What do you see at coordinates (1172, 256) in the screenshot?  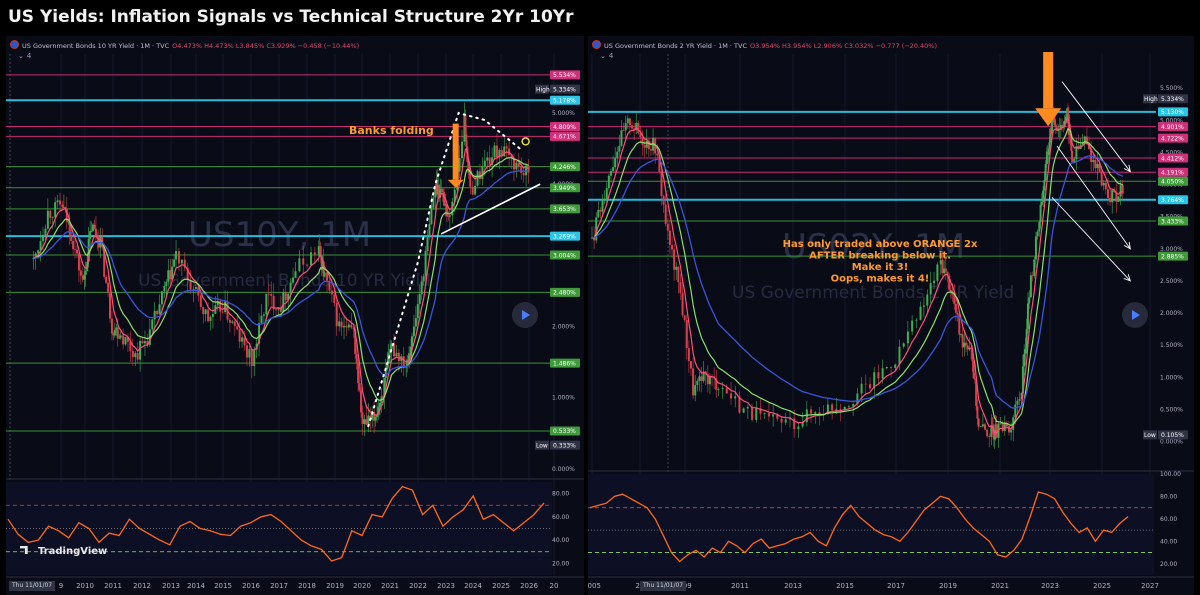 I see `level-badge-text: 2.885%` at bounding box center [1172, 256].